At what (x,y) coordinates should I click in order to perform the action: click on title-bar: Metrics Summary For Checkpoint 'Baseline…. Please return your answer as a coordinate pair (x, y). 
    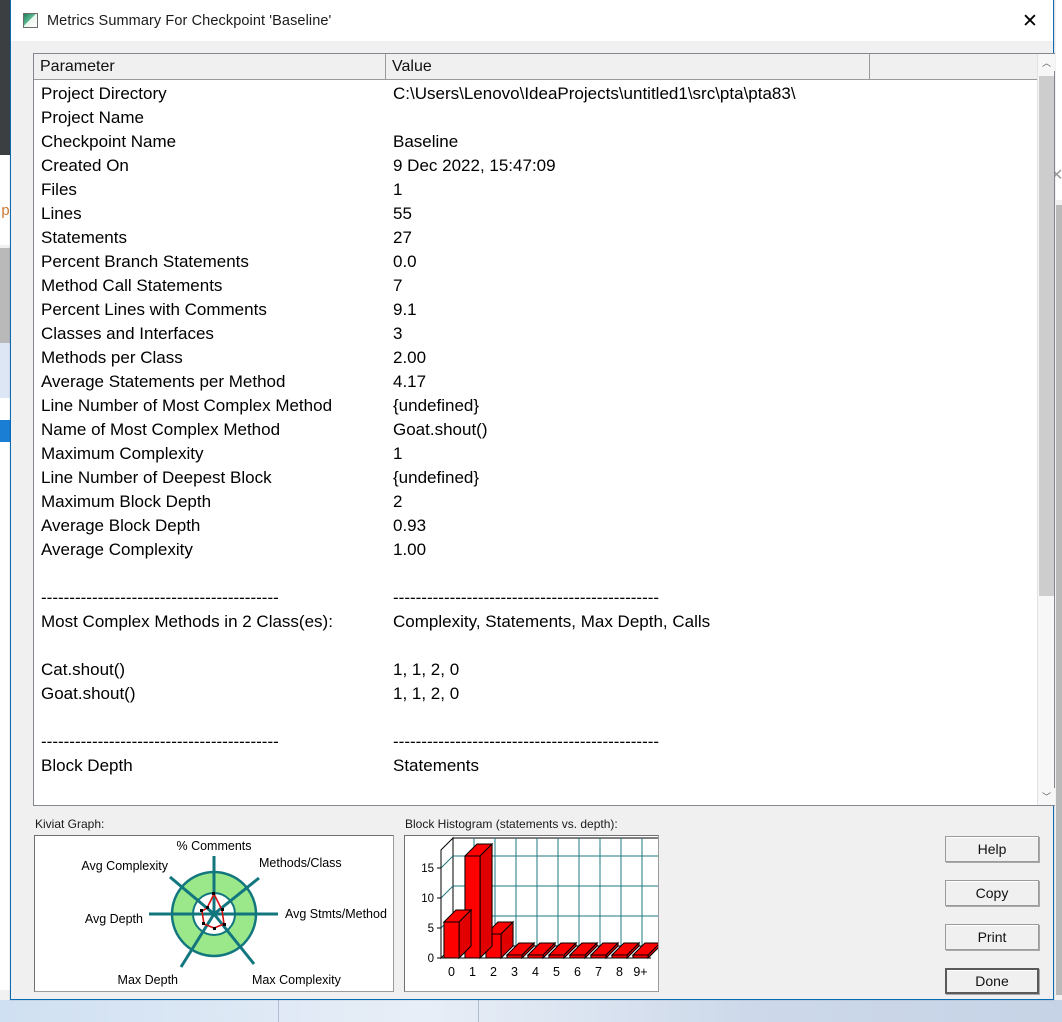
    Looking at the image, I should click on (532, 20).